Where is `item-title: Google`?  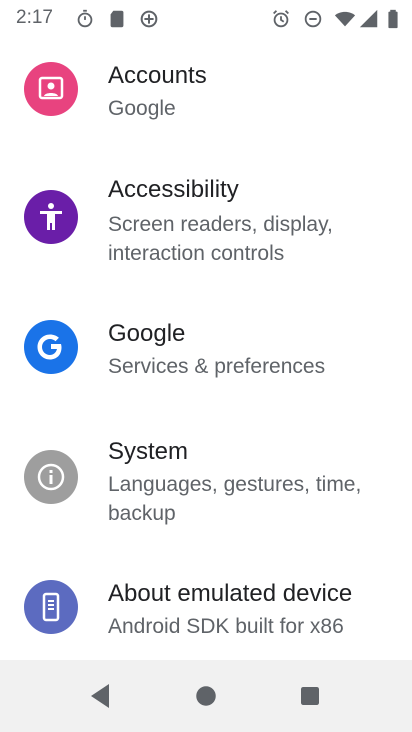
item-title: Google is located at coordinates (147, 333).